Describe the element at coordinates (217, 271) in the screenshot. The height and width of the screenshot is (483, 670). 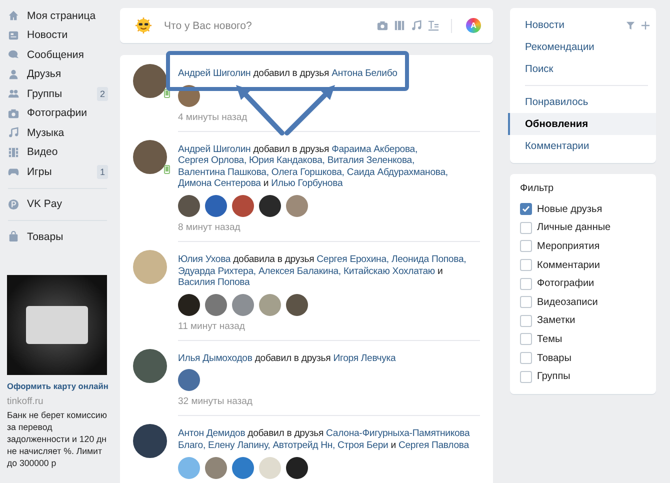
I see `friend-link: Эдуарда Рихтера,` at that location.